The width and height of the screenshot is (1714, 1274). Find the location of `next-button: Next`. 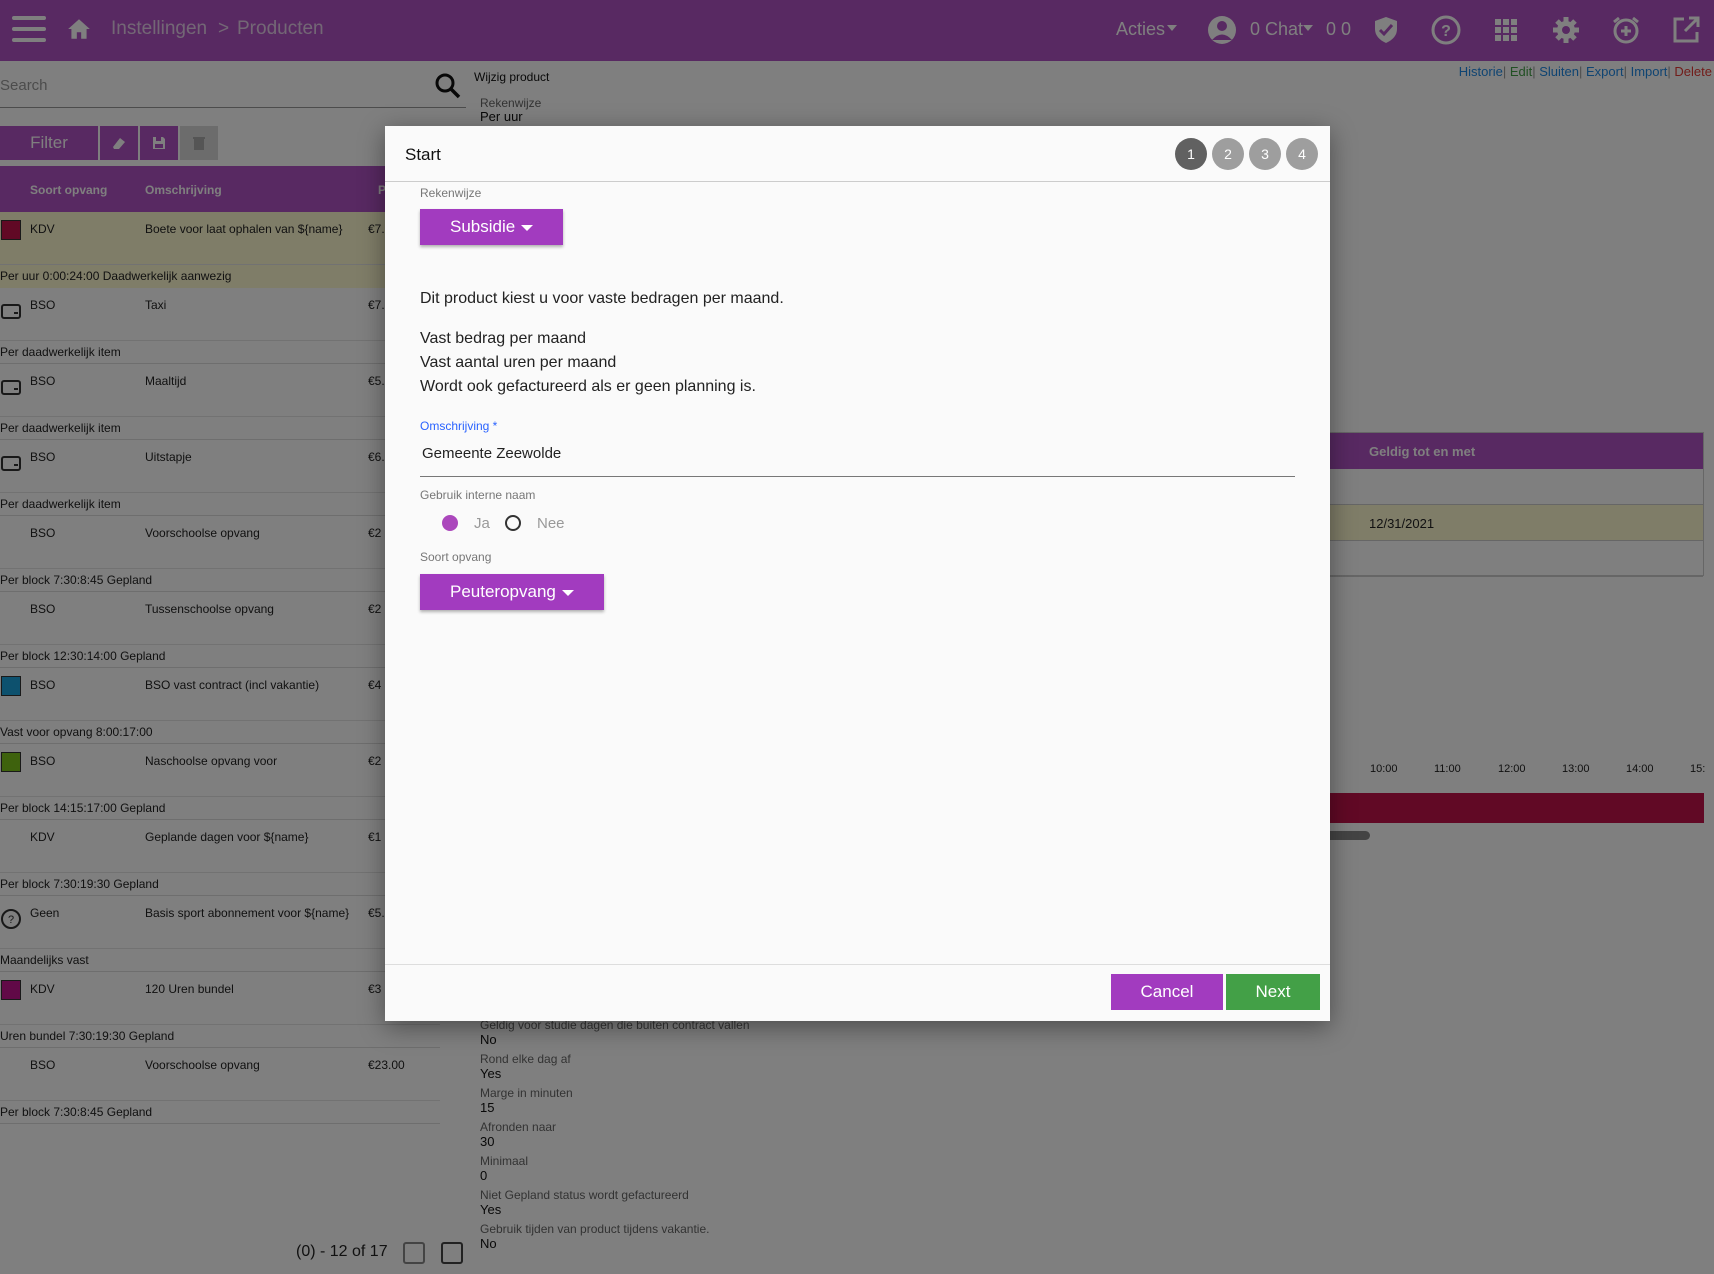

next-button: Next is located at coordinates (1273, 992).